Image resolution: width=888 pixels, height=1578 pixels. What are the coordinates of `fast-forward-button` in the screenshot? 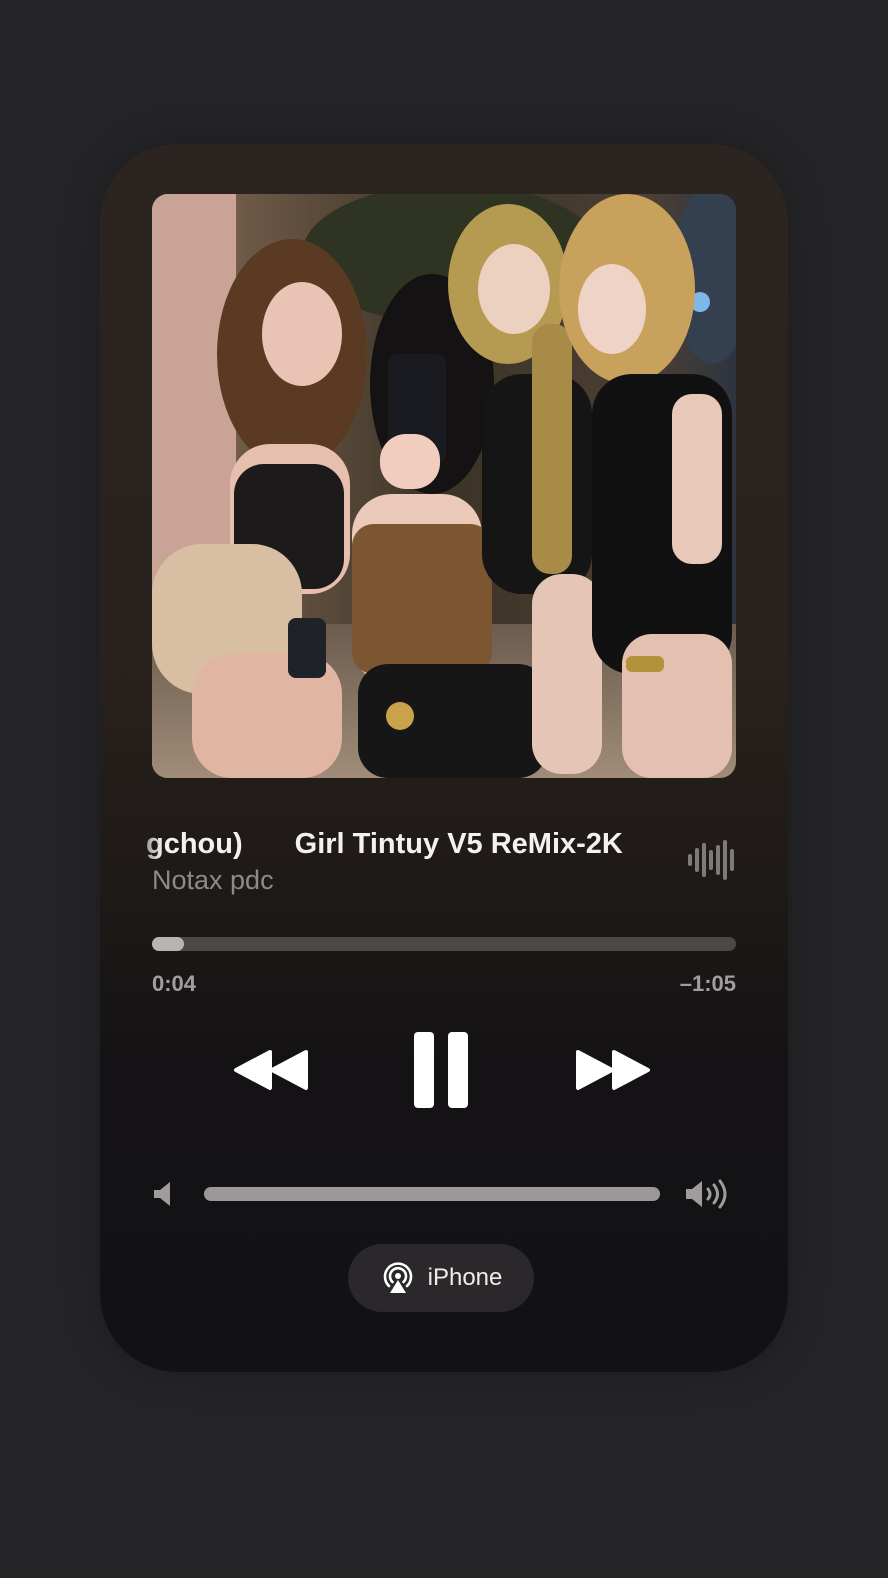 It's located at (613, 1070).